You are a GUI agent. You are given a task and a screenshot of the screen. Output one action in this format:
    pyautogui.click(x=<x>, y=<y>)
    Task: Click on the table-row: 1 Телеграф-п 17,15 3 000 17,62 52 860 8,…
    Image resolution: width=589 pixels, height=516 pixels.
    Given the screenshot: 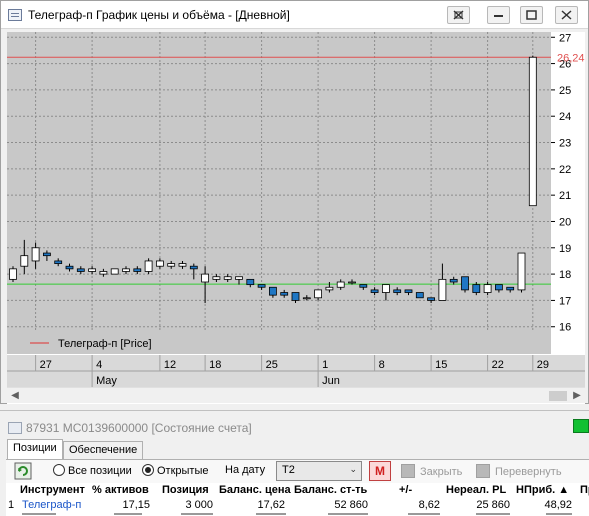 What is the action you would take?
    pyautogui.click(x=297, y=506)
    